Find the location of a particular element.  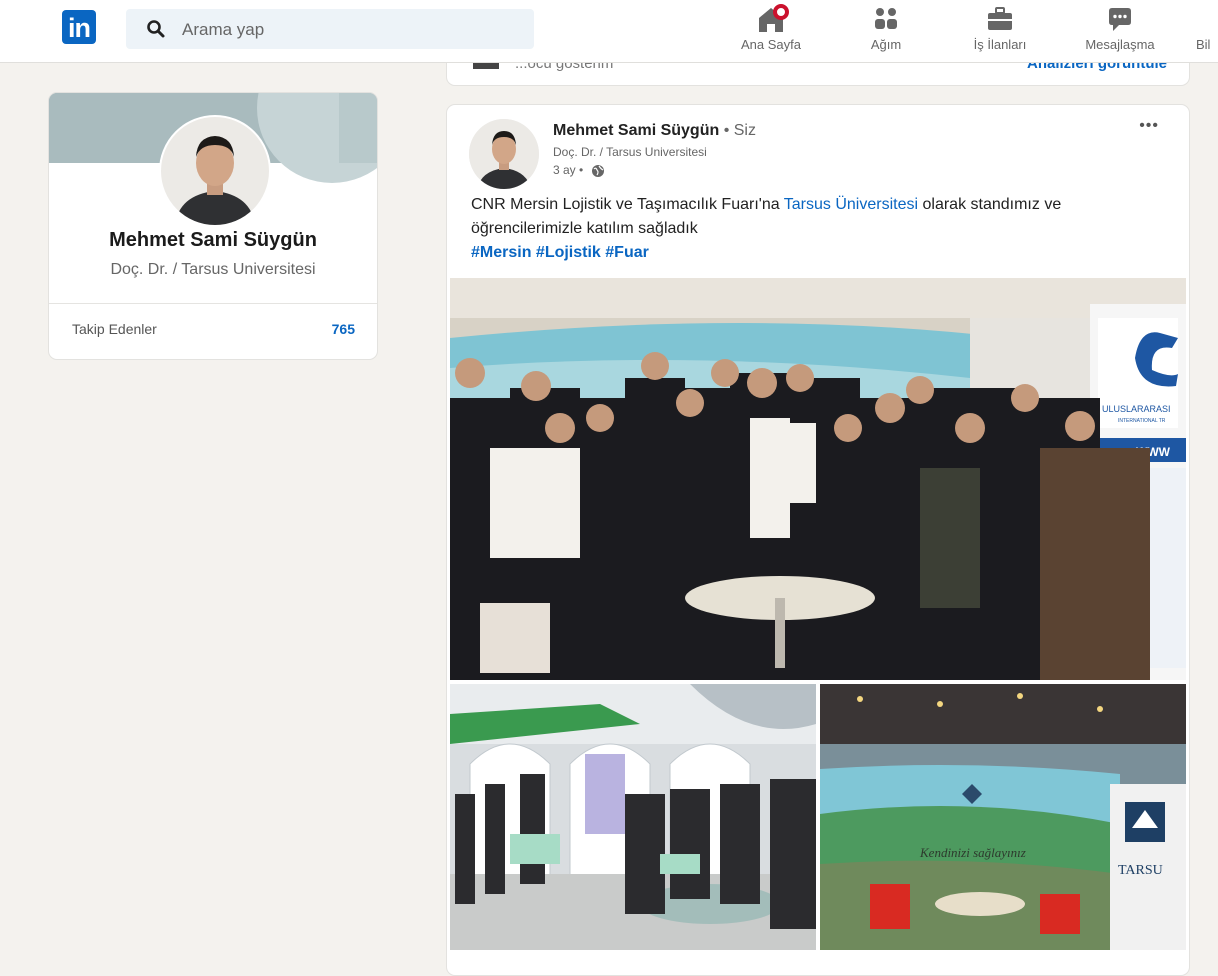

nav-jobs: İş İlanları is located at coordinates (1000, 31).